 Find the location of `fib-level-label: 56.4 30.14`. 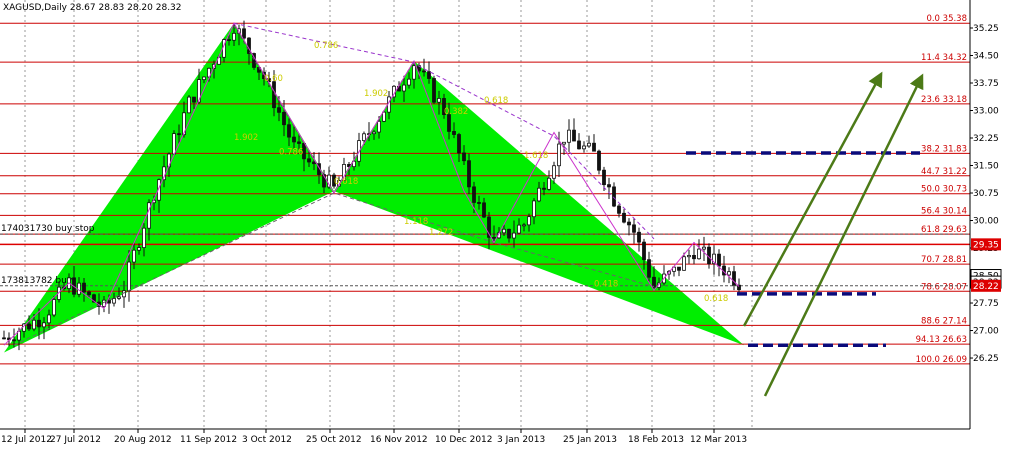

fib-level-label: 56.4 30.14 is located at coordinates (944, 211).